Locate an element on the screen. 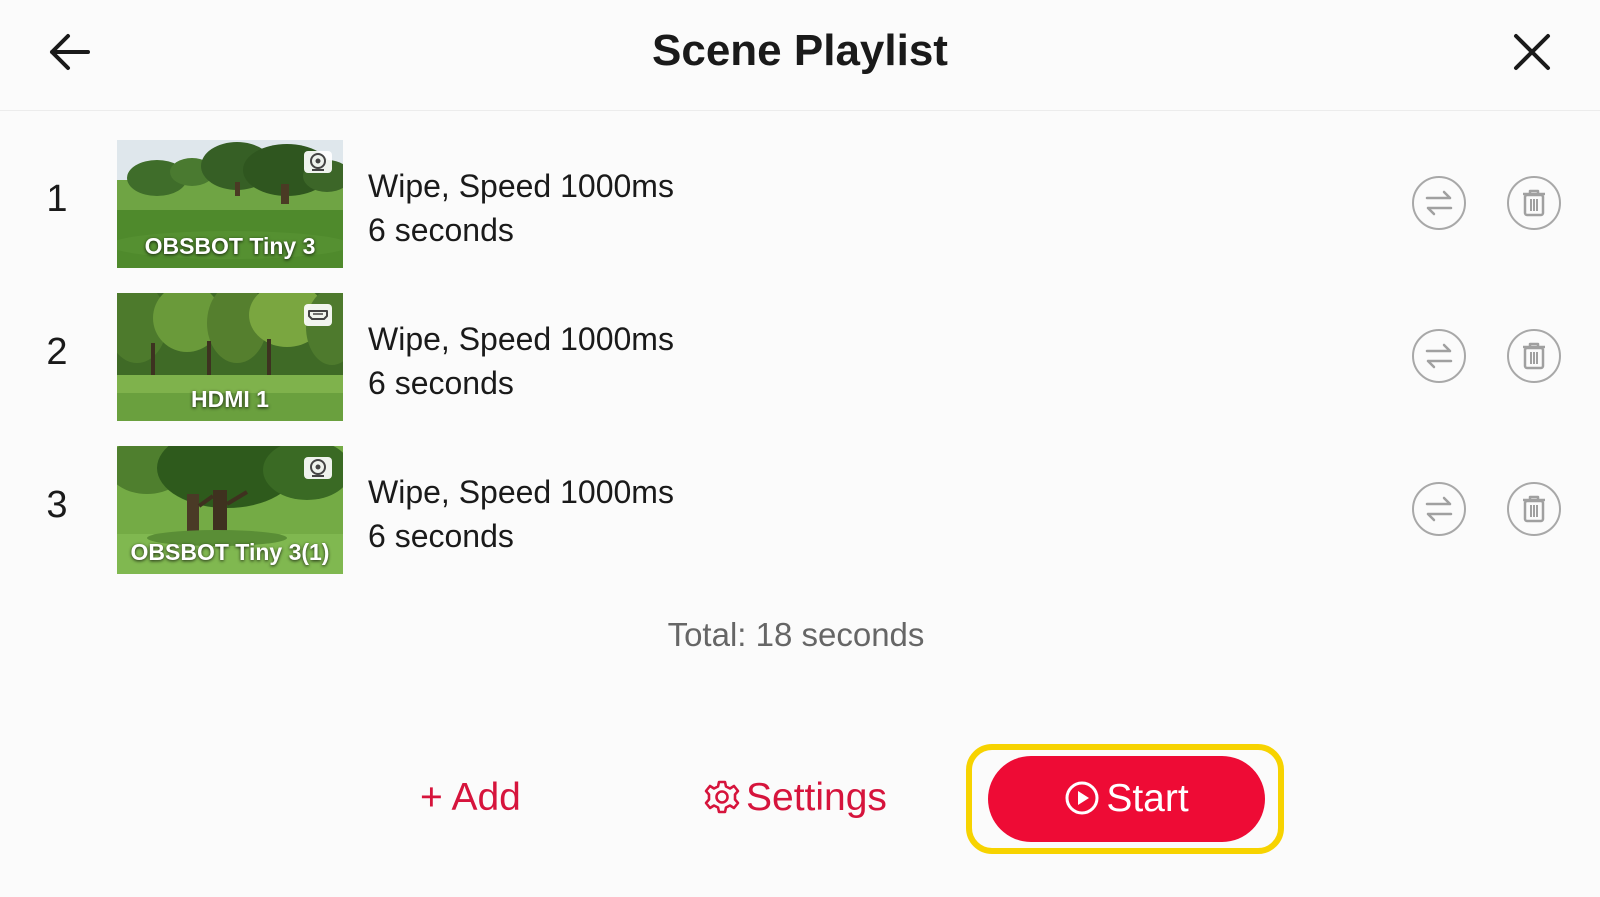  add-button: + Add is located at coordinates (470, 798).